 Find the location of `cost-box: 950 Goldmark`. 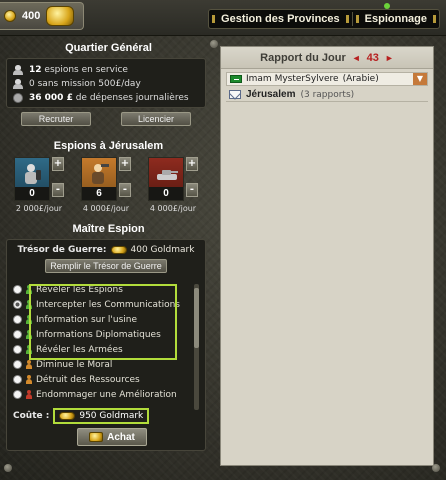

cost-box: 950 Goldmark is located at coordinates (101, 416).